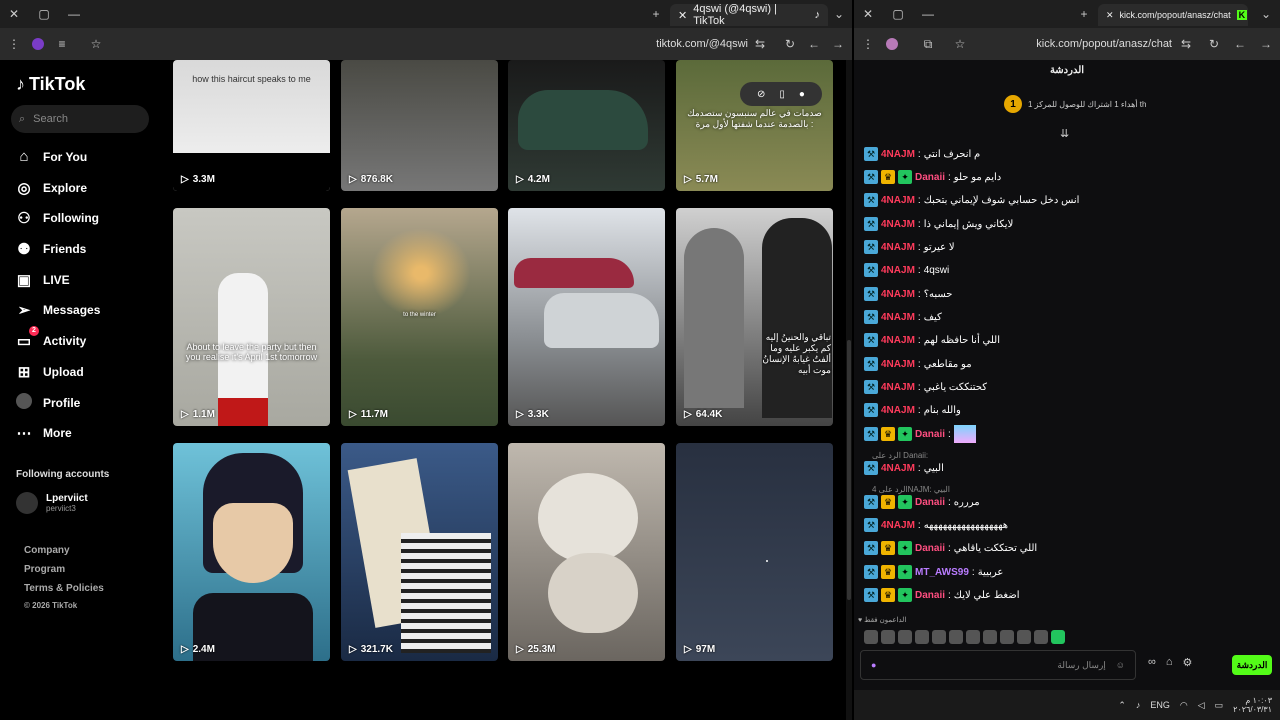 Image resolution: width=1280 pixels, height=720 pixels. I want to click on url-text: tiktok.com/@4qswi, so click(702, 44).